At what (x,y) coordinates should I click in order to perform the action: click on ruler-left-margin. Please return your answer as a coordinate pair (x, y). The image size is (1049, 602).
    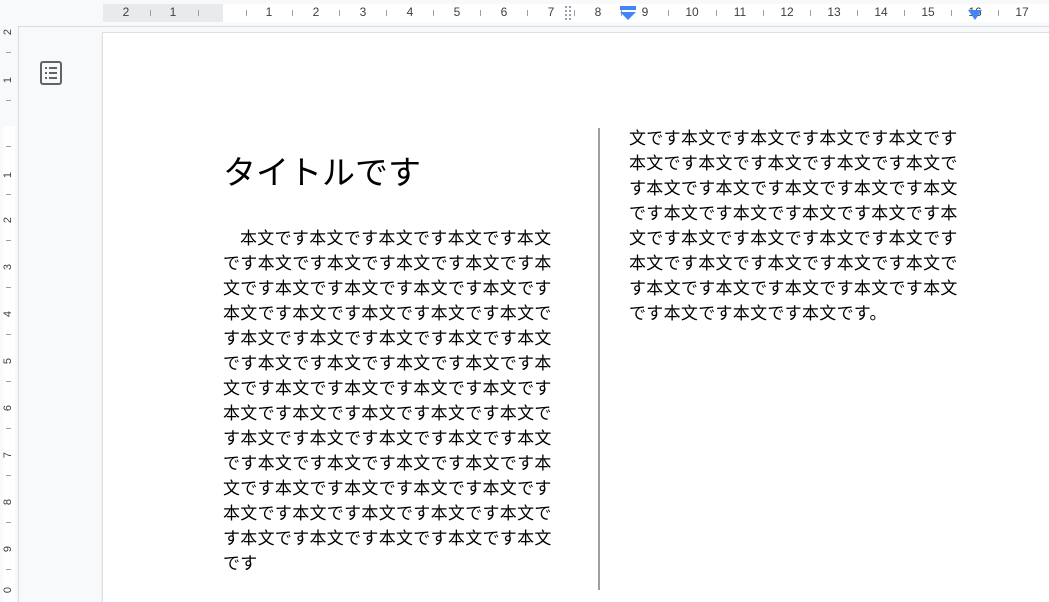
    Looking at the image, I should click on (163, 13).